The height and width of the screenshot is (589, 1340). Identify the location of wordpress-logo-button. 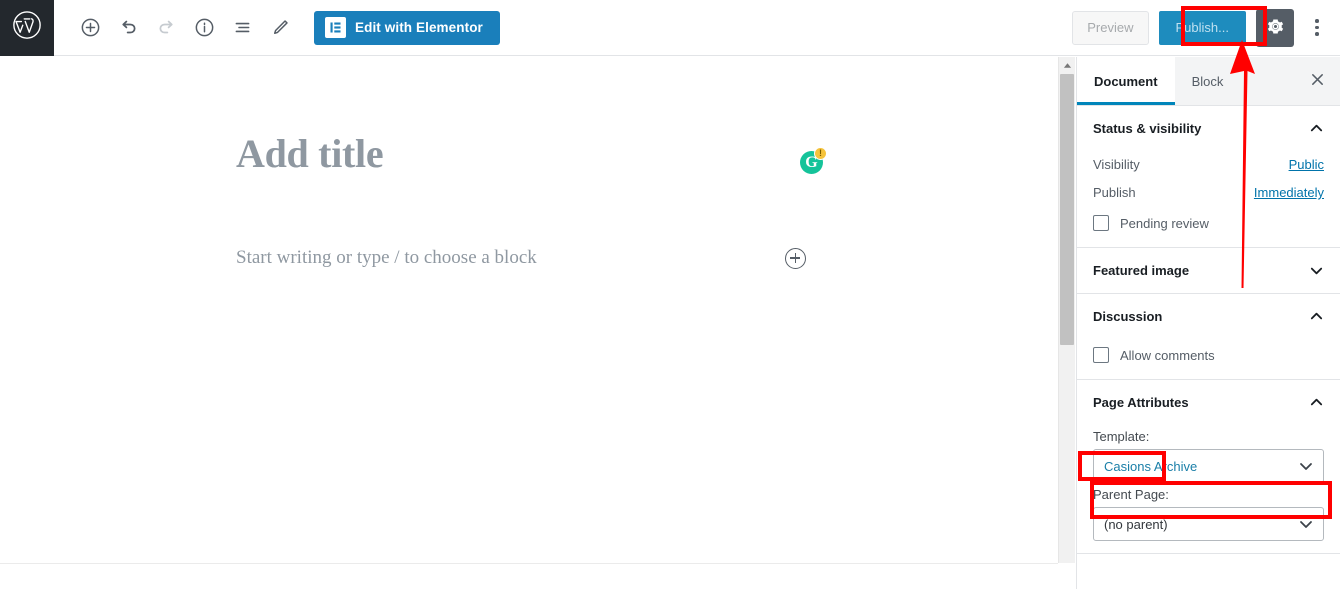
(27, 28).